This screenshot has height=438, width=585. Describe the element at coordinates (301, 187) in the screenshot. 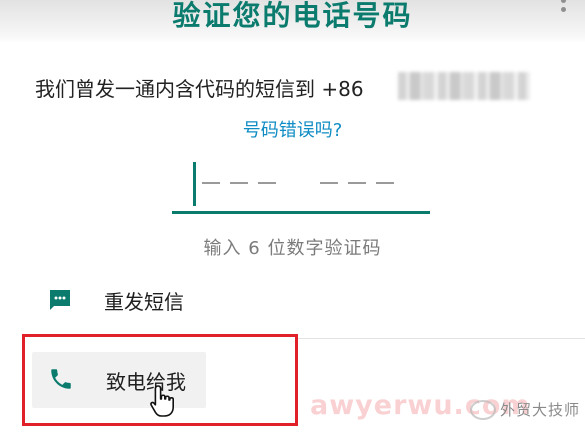

I see `verification-code-input` at that location.